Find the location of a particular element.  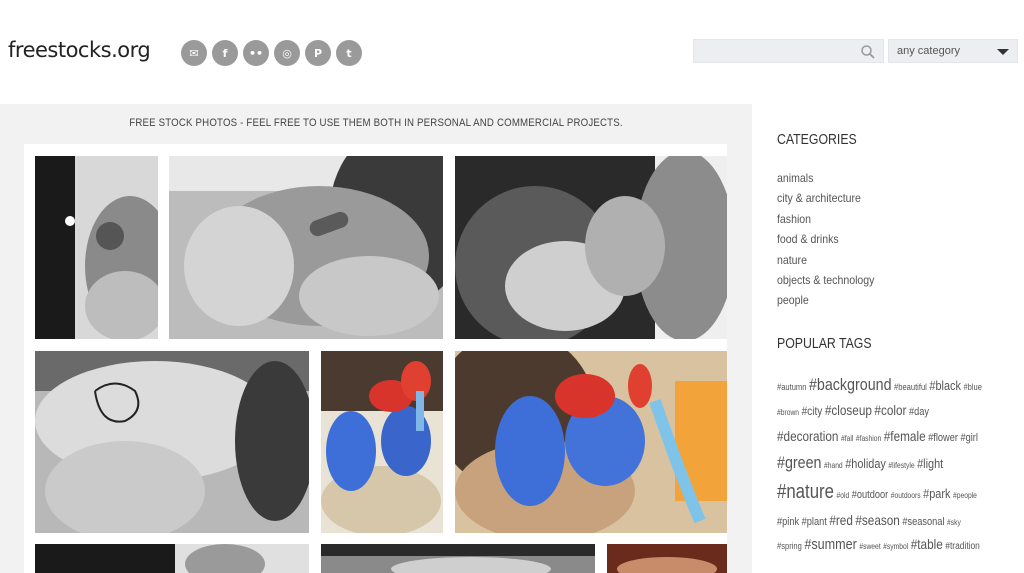

photo-portrait-bw is located at coordinates (172, 558).